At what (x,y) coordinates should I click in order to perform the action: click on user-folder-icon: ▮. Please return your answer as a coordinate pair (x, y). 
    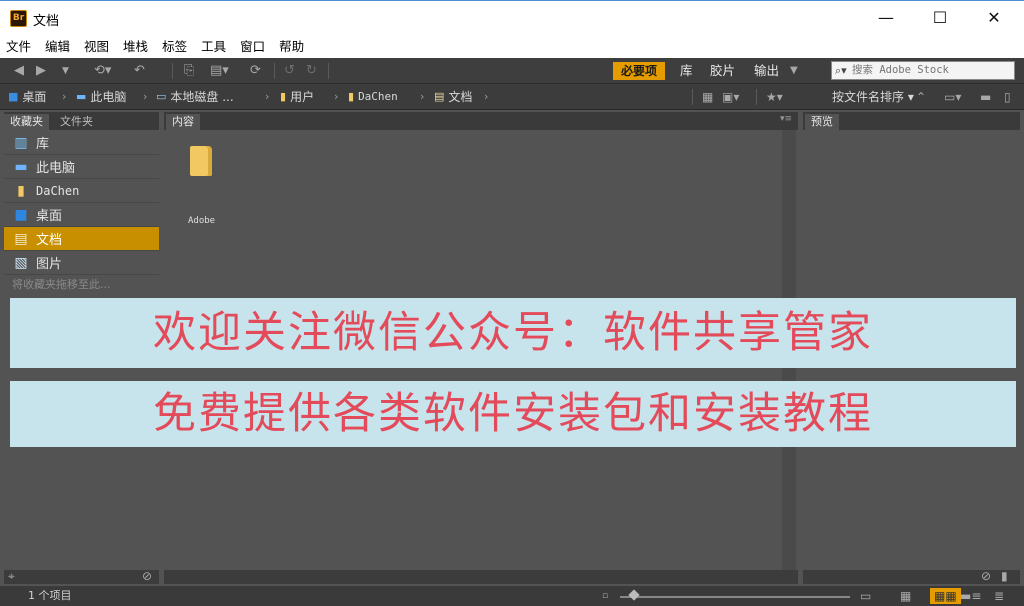
    Looking at the image, I should click on (21, 190).